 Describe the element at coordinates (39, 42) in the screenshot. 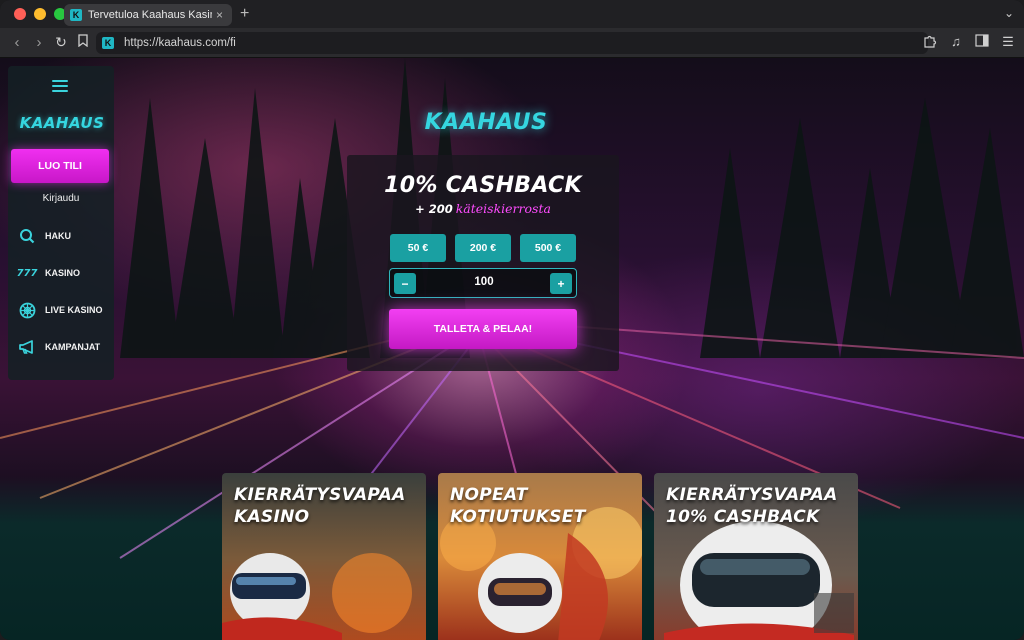

I see `forward-icon: ›` at that location.